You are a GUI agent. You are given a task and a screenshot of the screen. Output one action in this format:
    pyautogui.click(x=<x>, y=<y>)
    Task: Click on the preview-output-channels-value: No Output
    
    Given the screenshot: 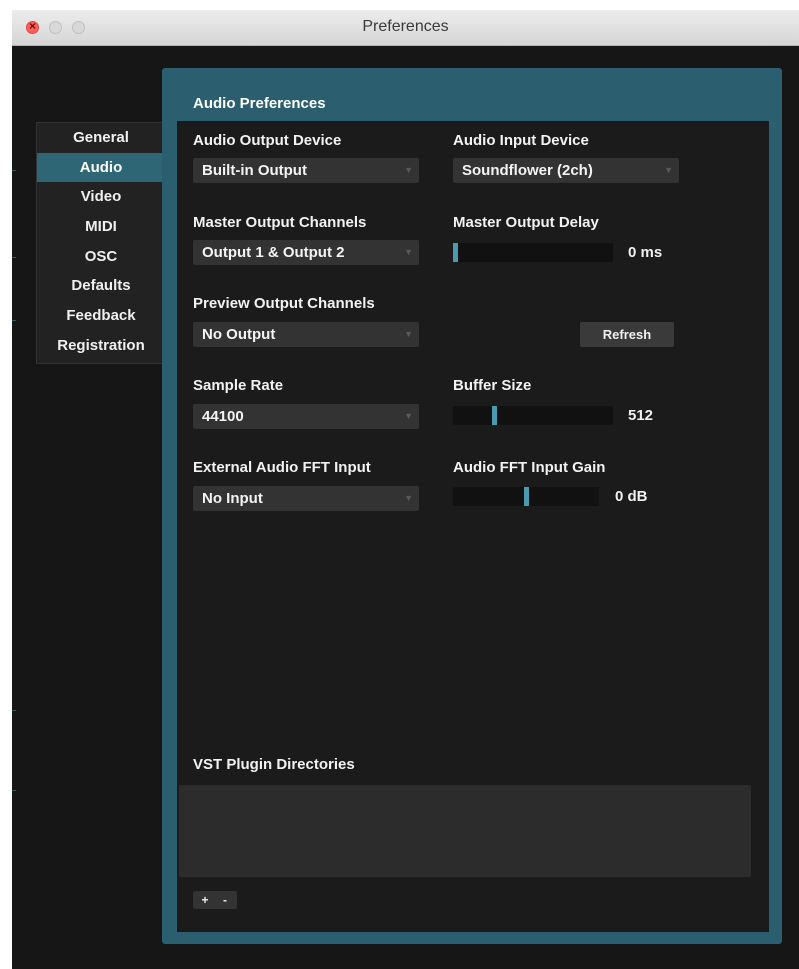 What is the action you would take?
    pyautogui.click(x=239, y=334)
    